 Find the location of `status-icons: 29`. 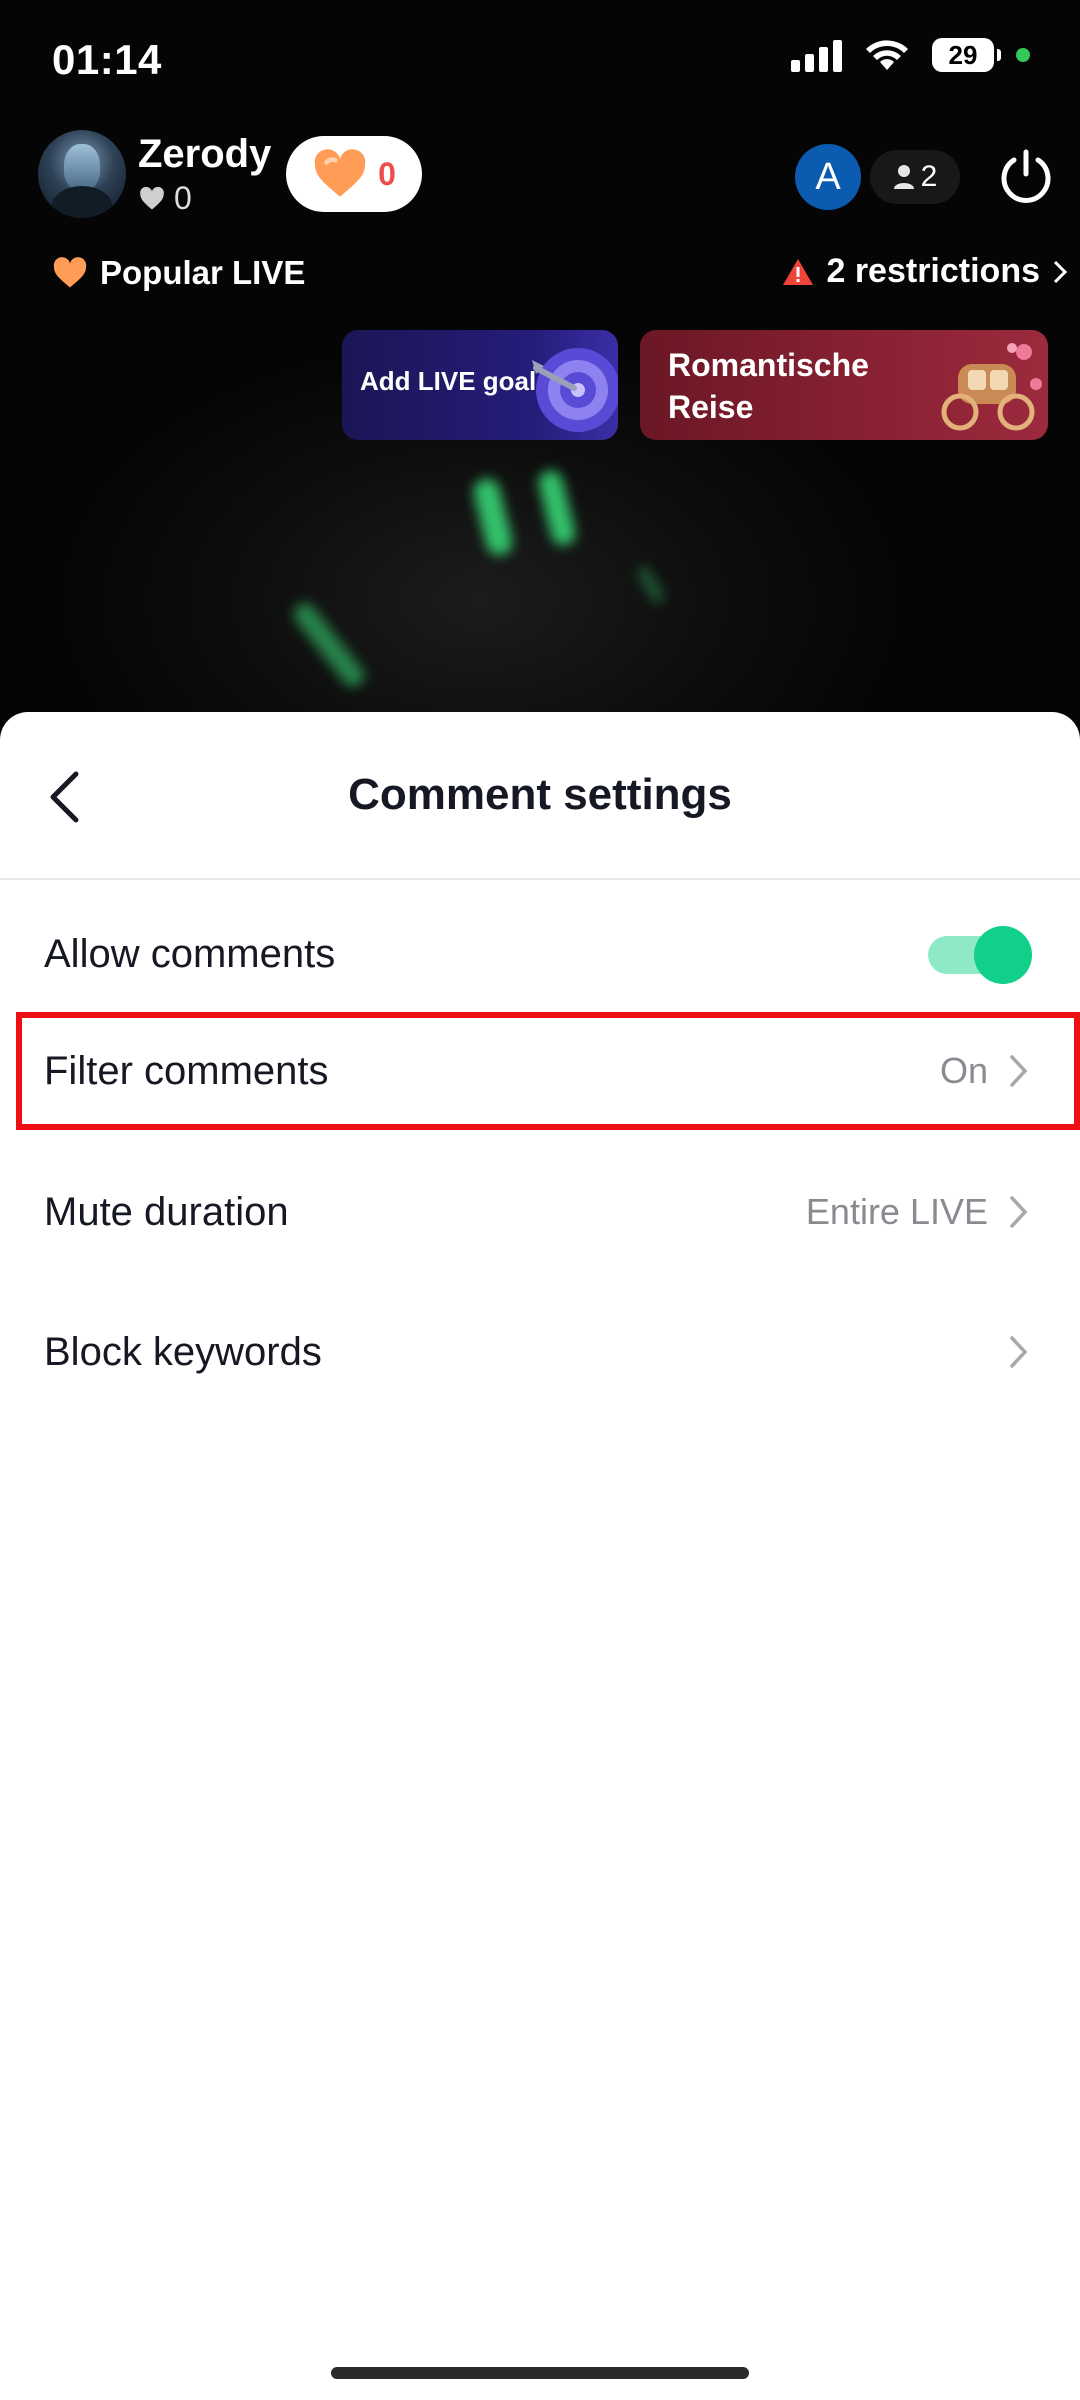

status-icons: 29 is located at coordinates (910, 55).